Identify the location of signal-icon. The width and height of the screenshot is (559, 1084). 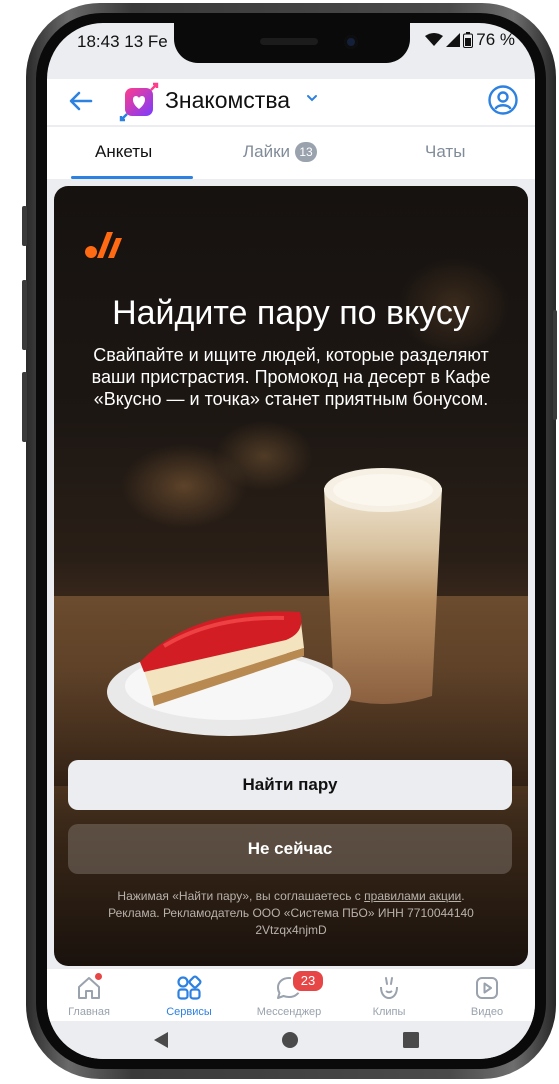
(453, 40).